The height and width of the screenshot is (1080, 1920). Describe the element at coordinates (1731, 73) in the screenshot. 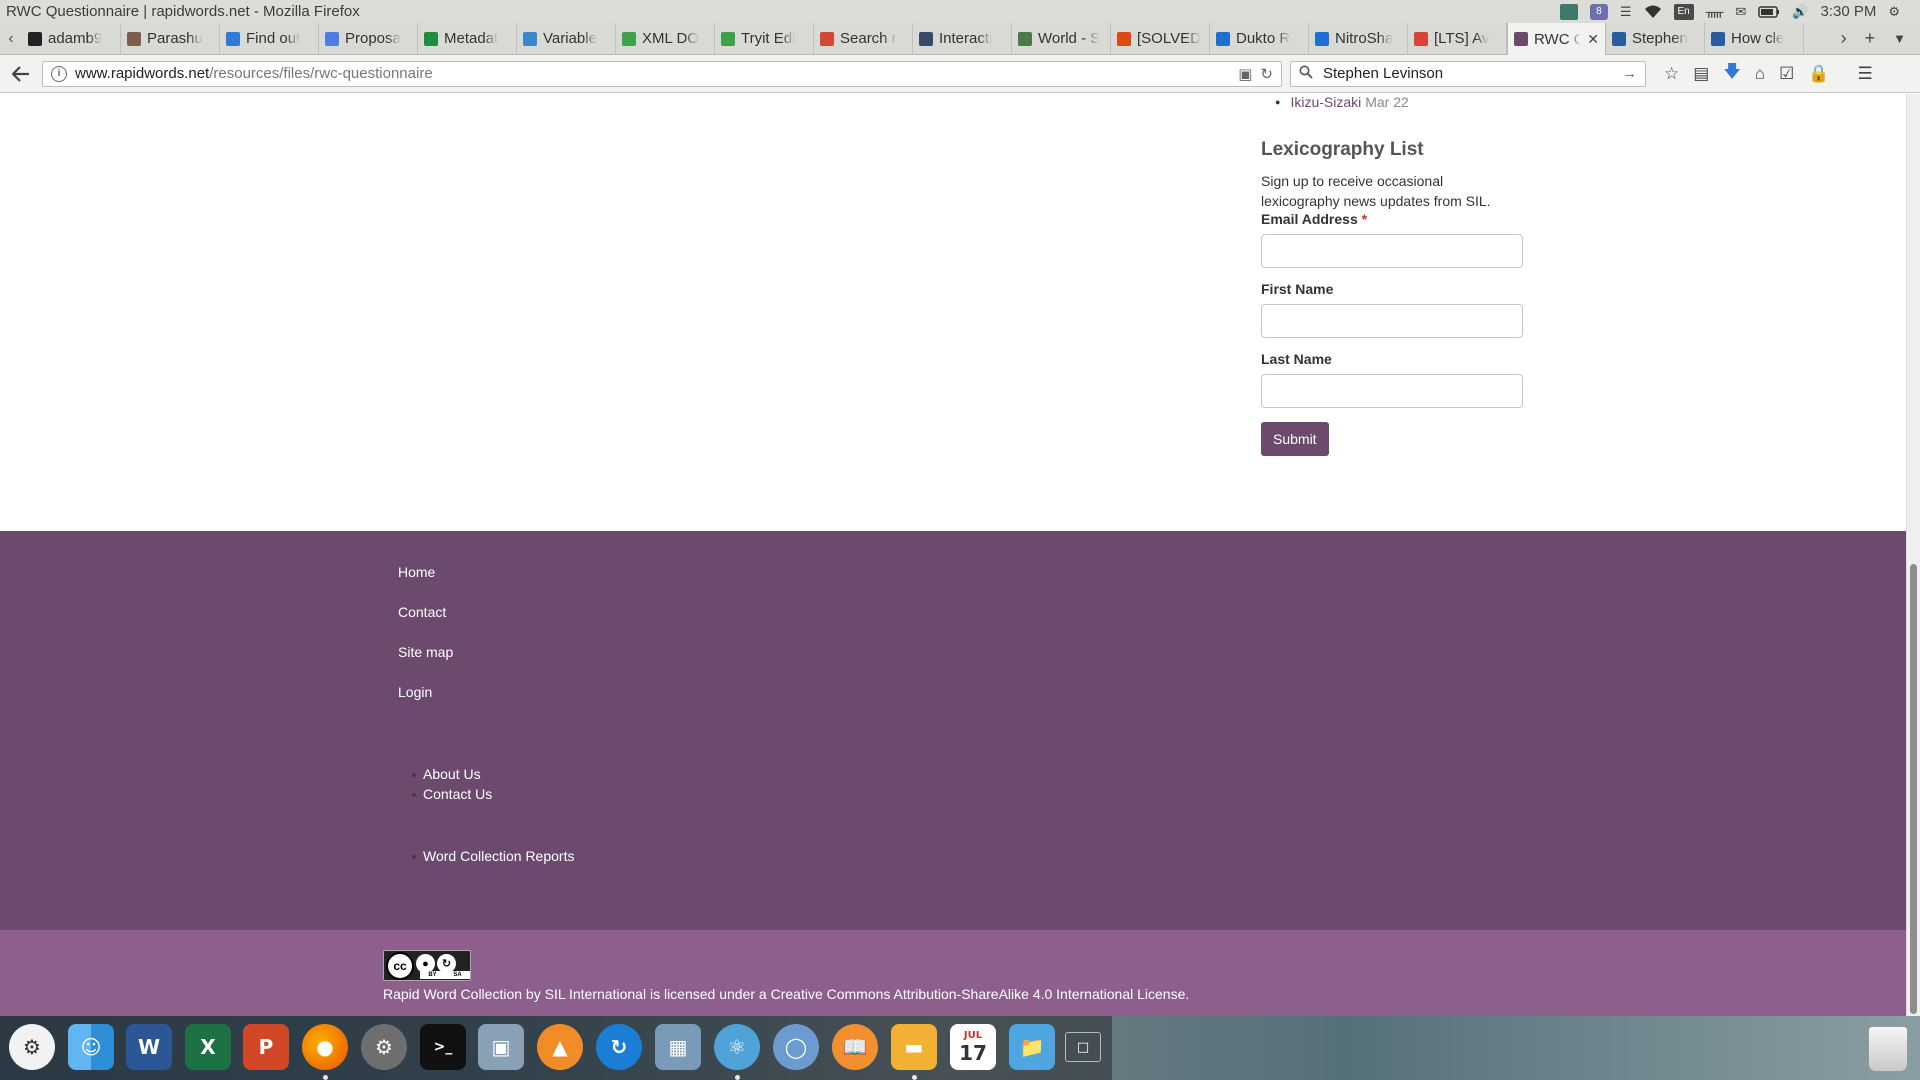

I see `downloads-arrow-icon: 🡇` at that location.